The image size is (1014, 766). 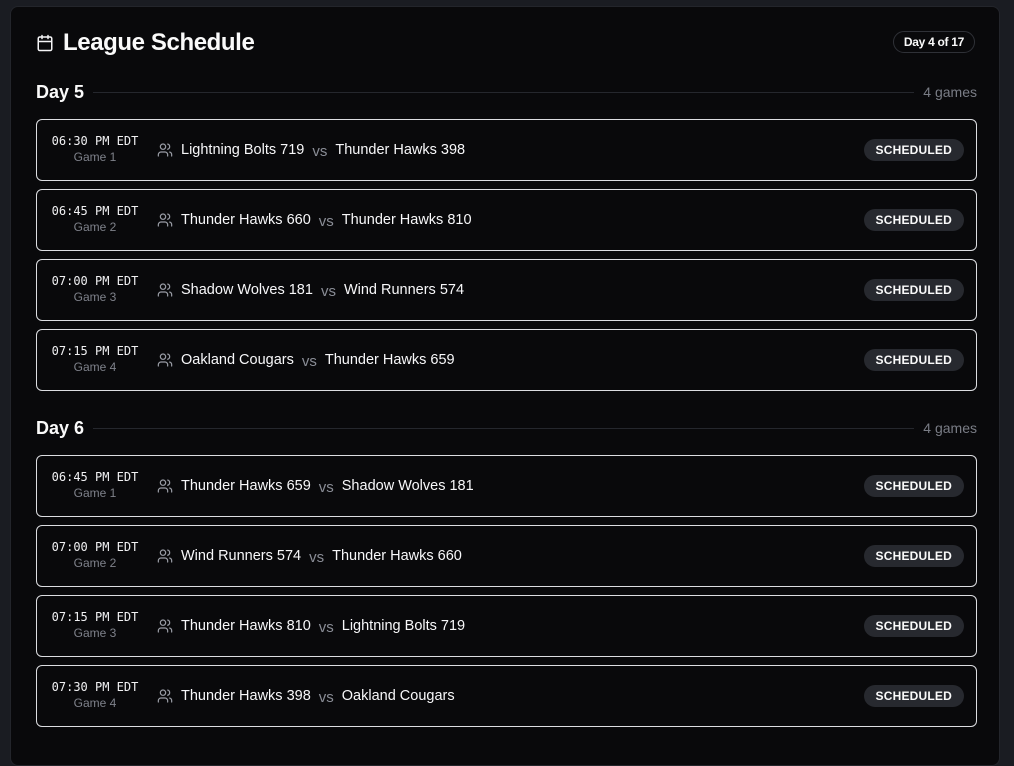 I want to click on home-team: Thunder Hawks 398, so click(x=246, y=696).